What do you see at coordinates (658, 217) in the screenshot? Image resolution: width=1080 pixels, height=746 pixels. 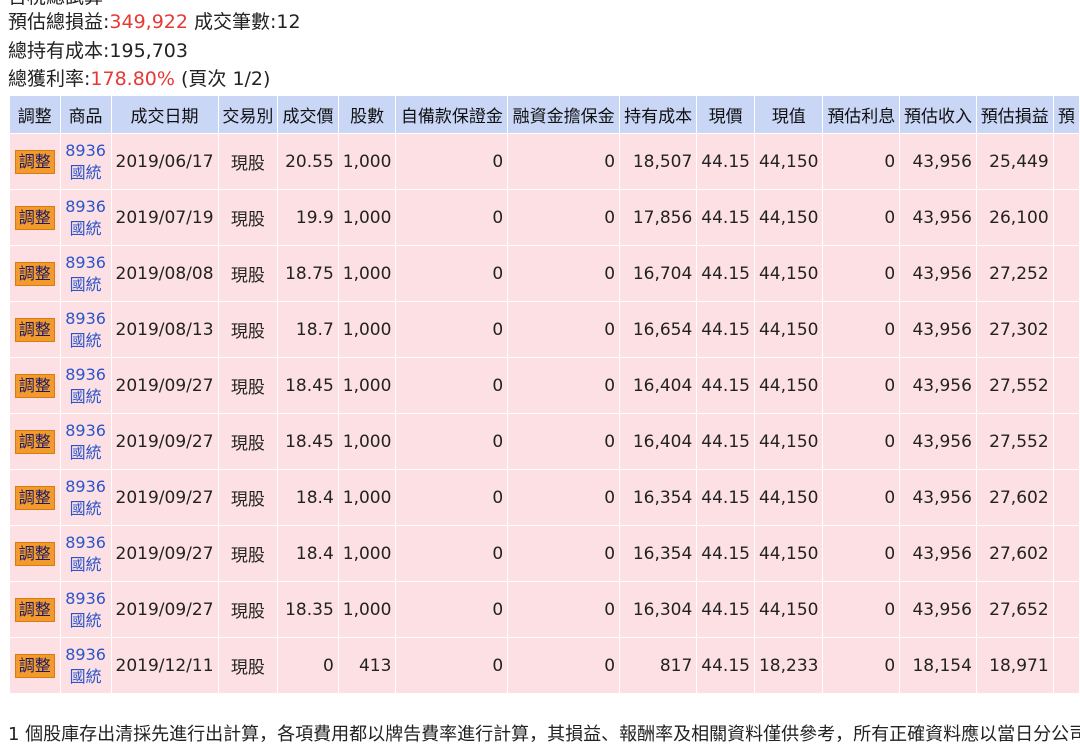 I see `cost-cell: 17,856` at bounding box center [658, 217].